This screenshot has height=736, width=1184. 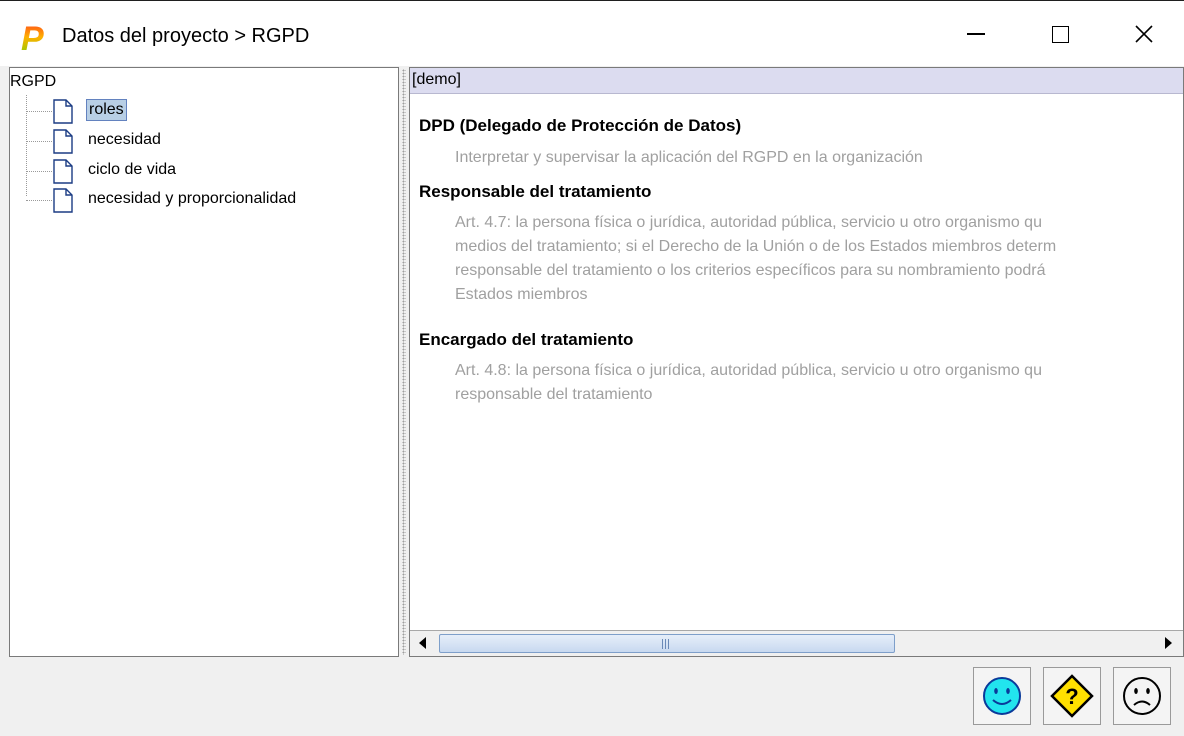 I want to click on section-title: Responsable del tratamiento, so click(x=535, y=191).